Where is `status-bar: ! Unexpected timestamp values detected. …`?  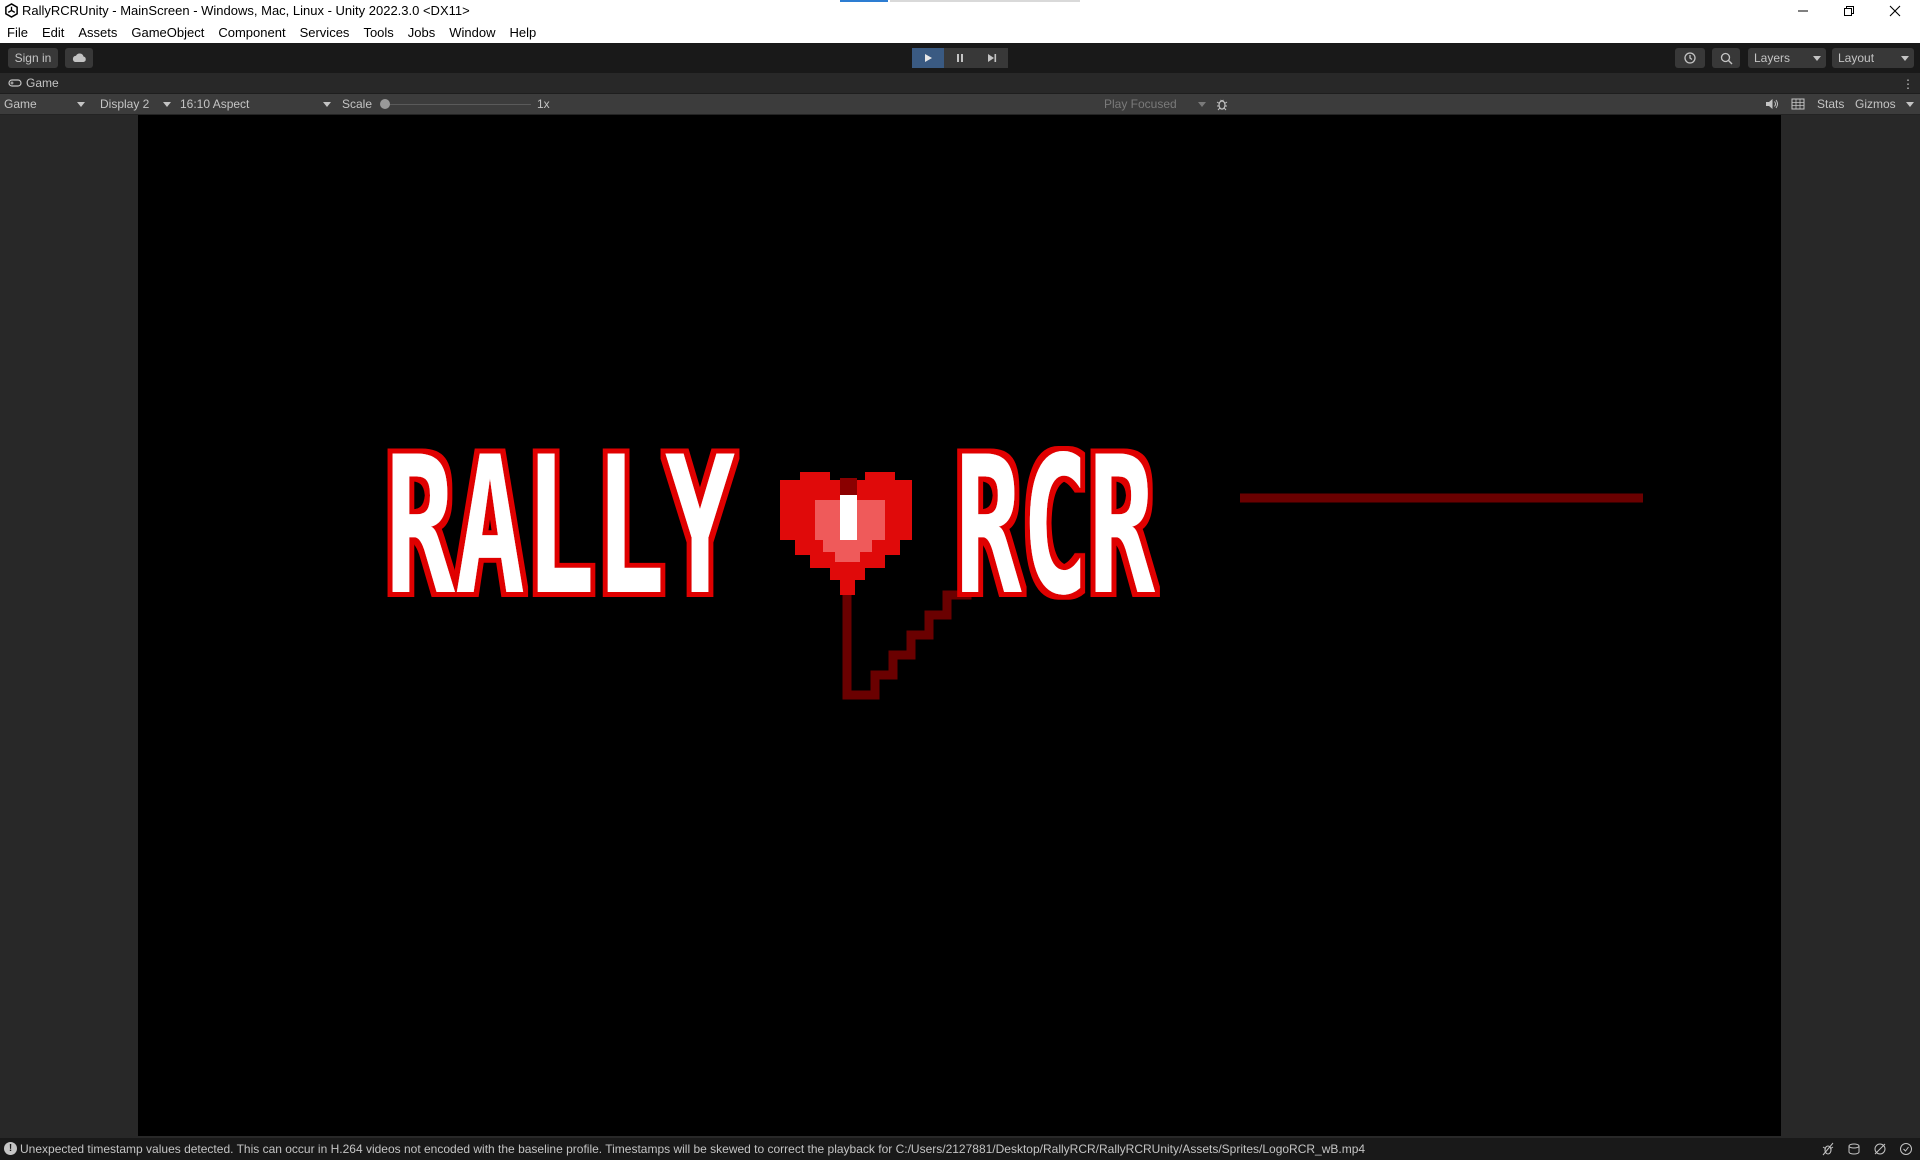 status-bar: ! Unexpected timestamp values detected. … is located at coordinates (960, 1149).